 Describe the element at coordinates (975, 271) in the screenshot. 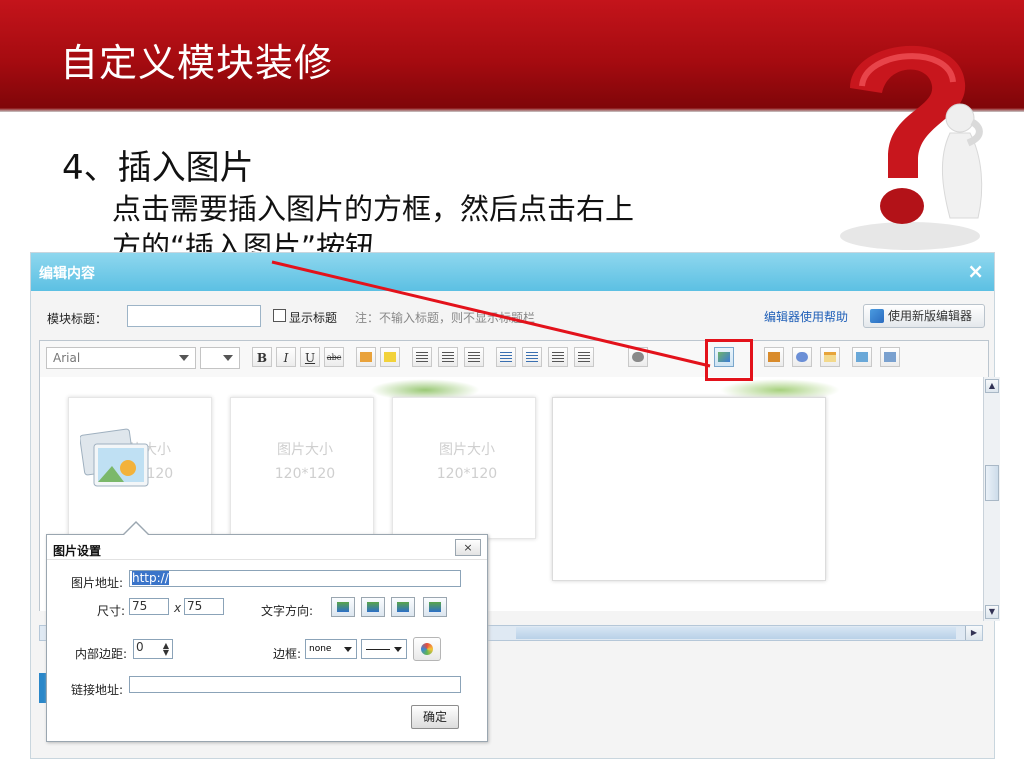

I see `editor-close-button: ×` at that location.